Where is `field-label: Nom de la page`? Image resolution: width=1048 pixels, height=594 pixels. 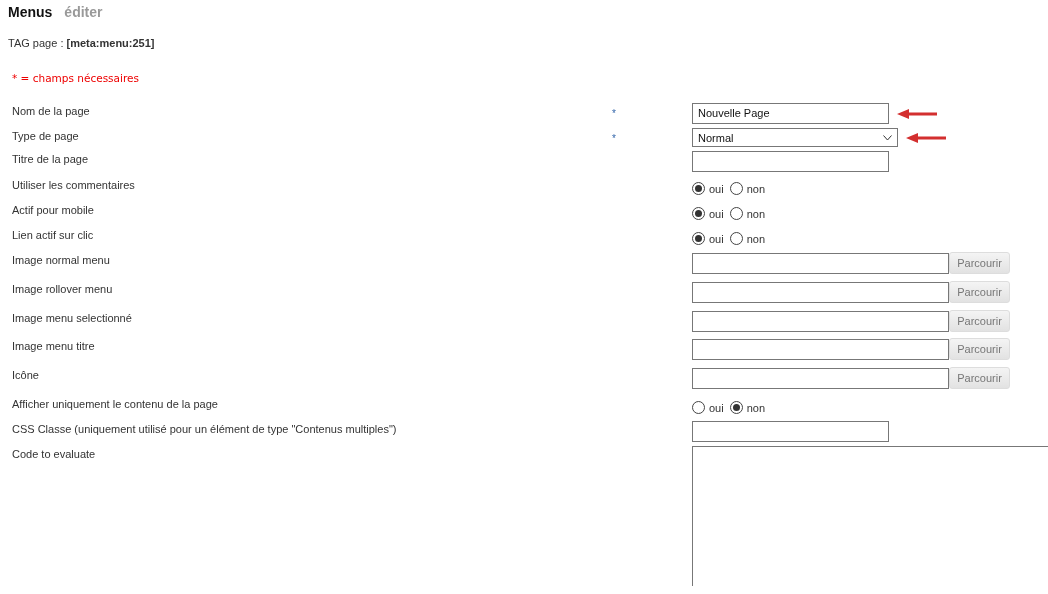 field-label: Nom de la page is located at coordinates (51, 110).